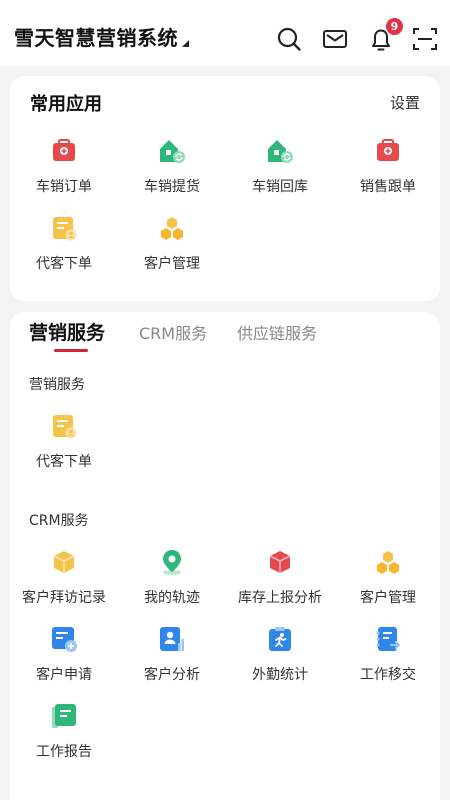 The height and width of the screenshot is (800, 450). I want to click on blue-runner-icon, so click(280, 639).